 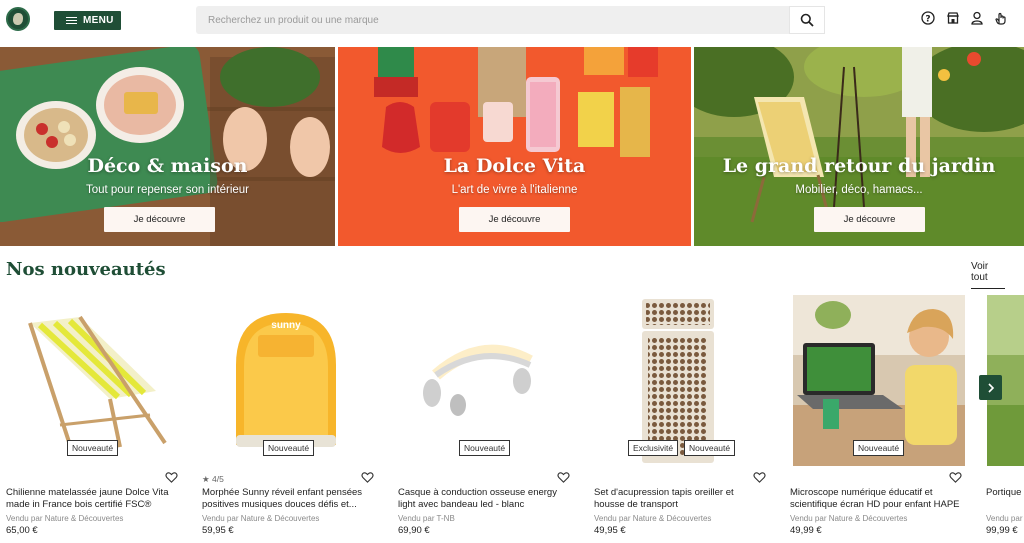 What do you see at coordinates (218, 530) in the screenshot?
I see `product-price: 59,95 €` at bounding box center [218, 530].